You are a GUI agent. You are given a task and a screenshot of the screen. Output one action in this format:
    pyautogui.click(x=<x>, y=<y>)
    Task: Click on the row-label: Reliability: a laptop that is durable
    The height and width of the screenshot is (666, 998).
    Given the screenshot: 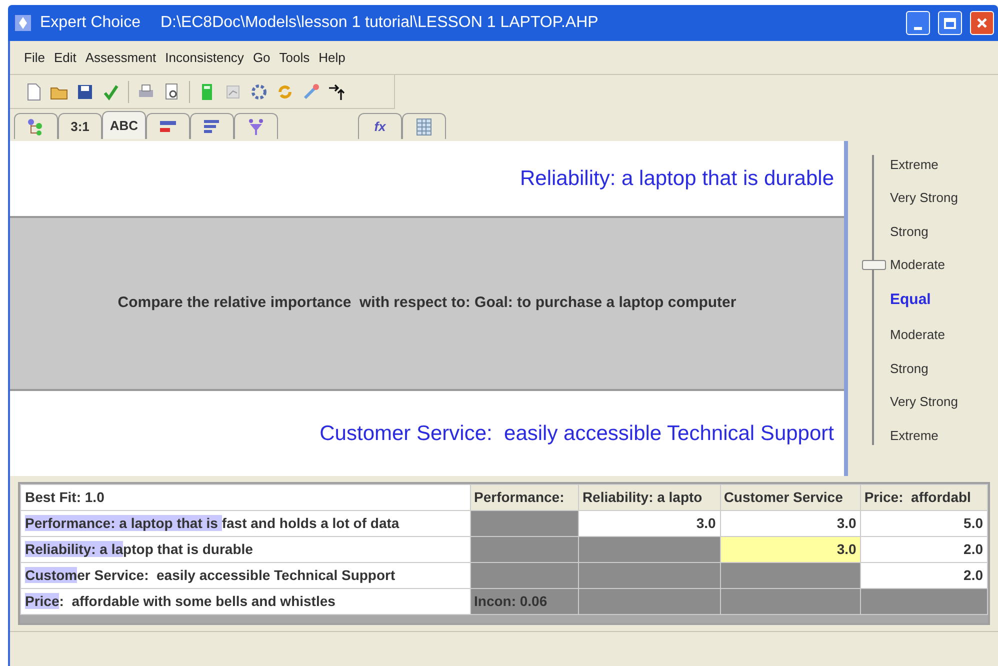 What is the action you would take?
    pyautogui.click(x=245, y=549)
    